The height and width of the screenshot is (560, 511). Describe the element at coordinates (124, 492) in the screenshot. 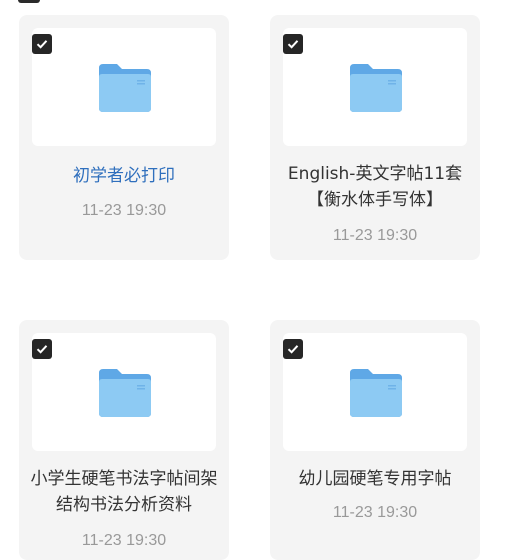

I see `file-name: 小学生硬笔书法字帖间架结构书法分析资料` at that location.